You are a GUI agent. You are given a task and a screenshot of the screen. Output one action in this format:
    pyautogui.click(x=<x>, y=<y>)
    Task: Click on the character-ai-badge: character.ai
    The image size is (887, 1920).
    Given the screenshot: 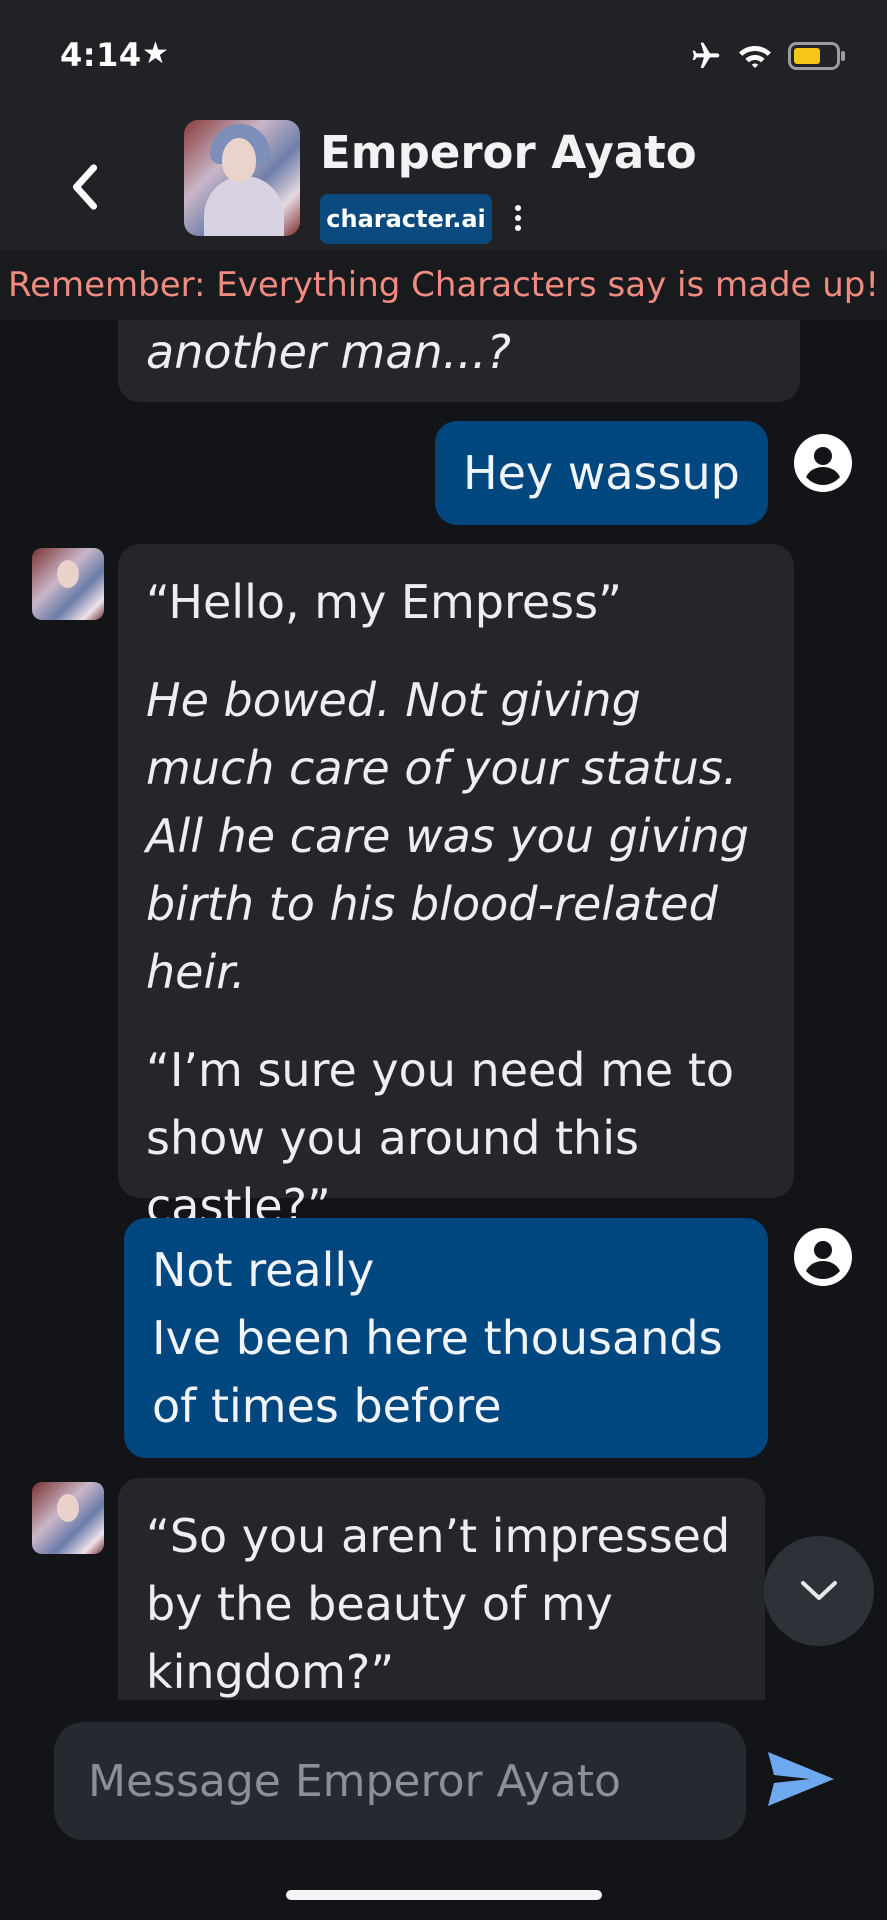 What is the action you would take?
    pyautogui.click(x=406, y=219)
    